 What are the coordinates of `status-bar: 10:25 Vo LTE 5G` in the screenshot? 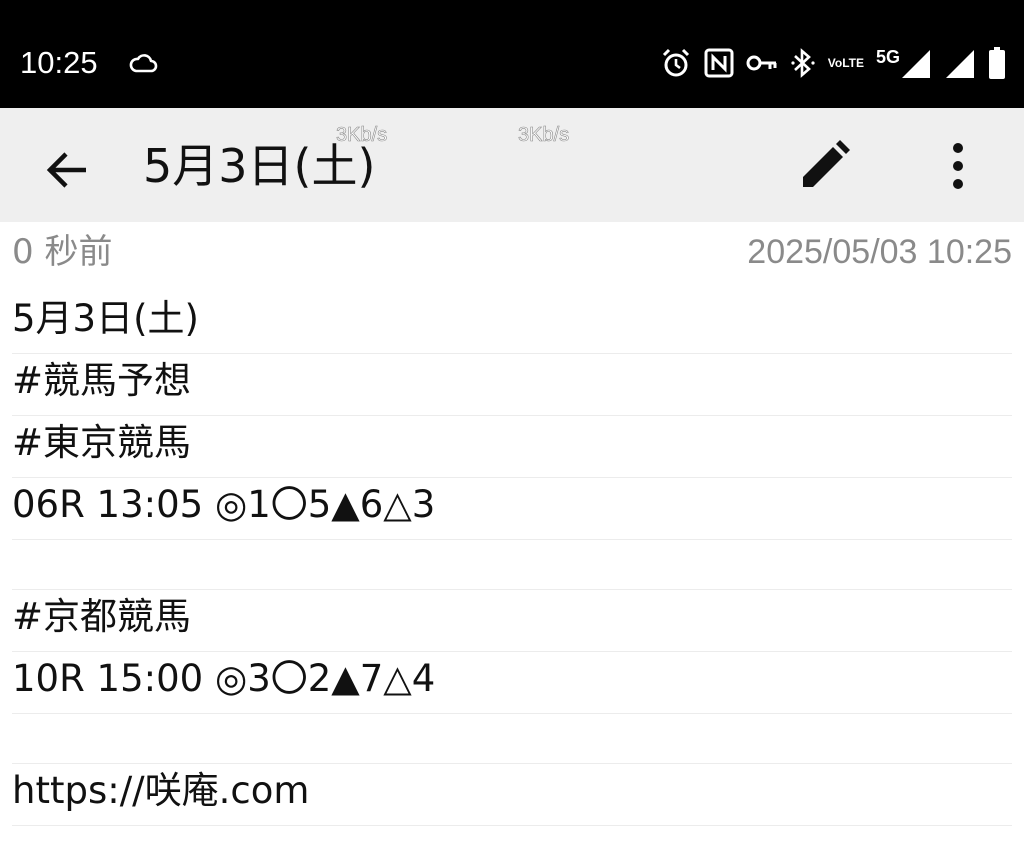 It's located at (512, 54).